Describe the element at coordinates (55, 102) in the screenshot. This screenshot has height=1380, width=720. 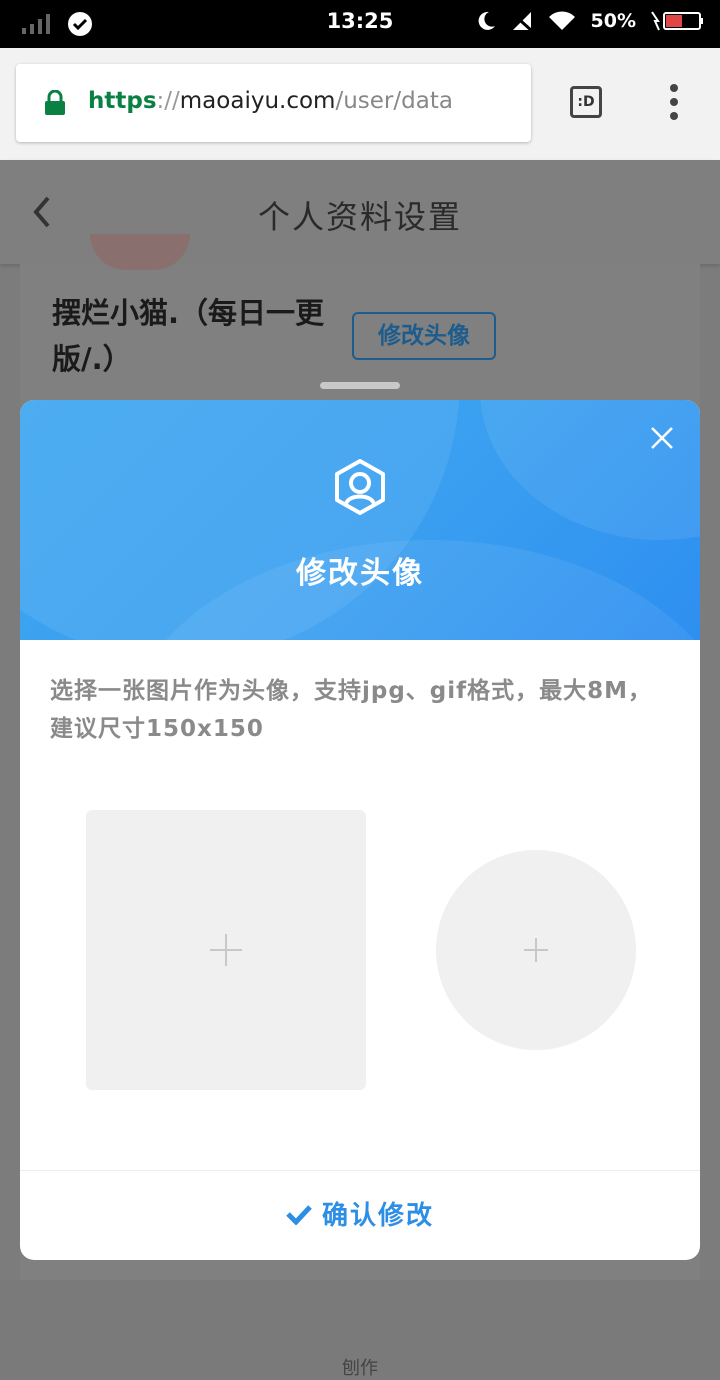
I see `lock-icon` at that location.